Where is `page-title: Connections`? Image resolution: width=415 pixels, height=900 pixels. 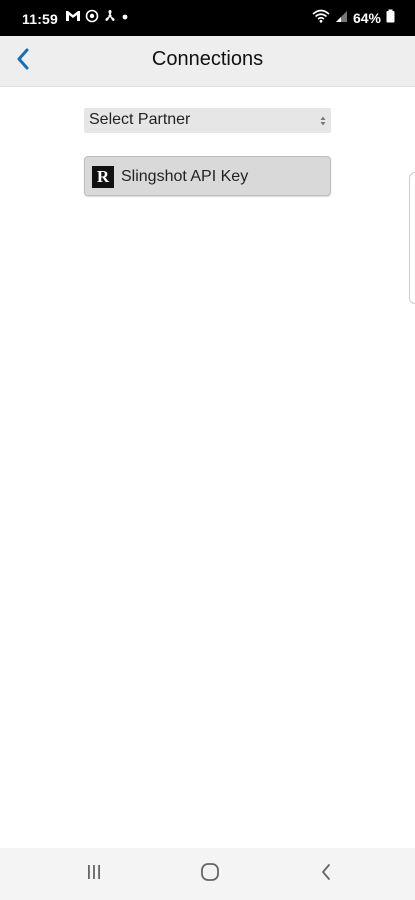 page-title: Connections is located at coordinates (207, 59).